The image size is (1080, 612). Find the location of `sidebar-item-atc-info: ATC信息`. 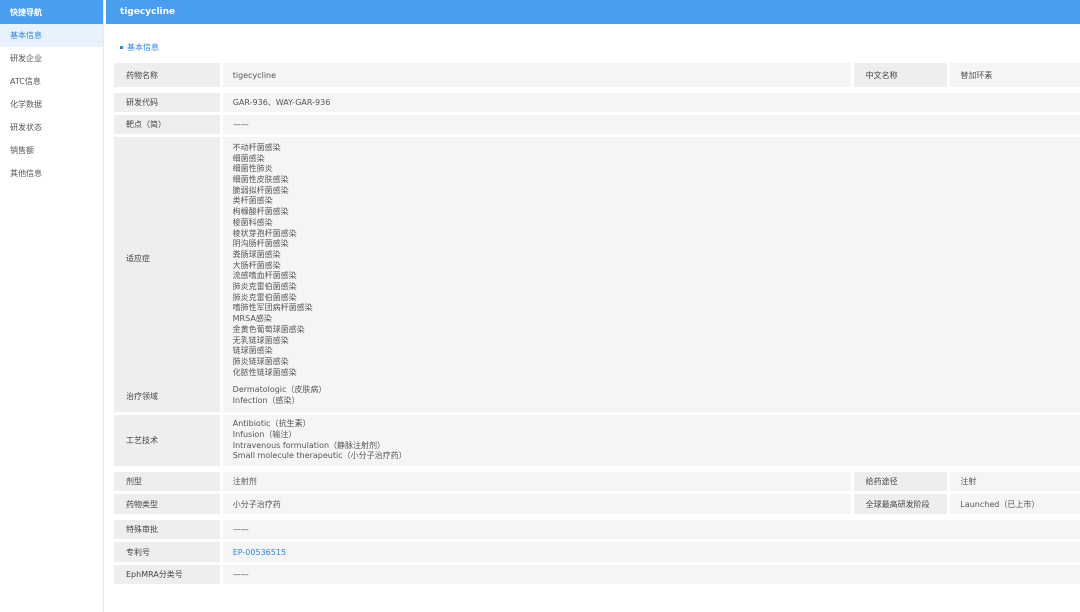

sidebar-item-atc-info: ATC信息 is located at coordinates (51, 81).